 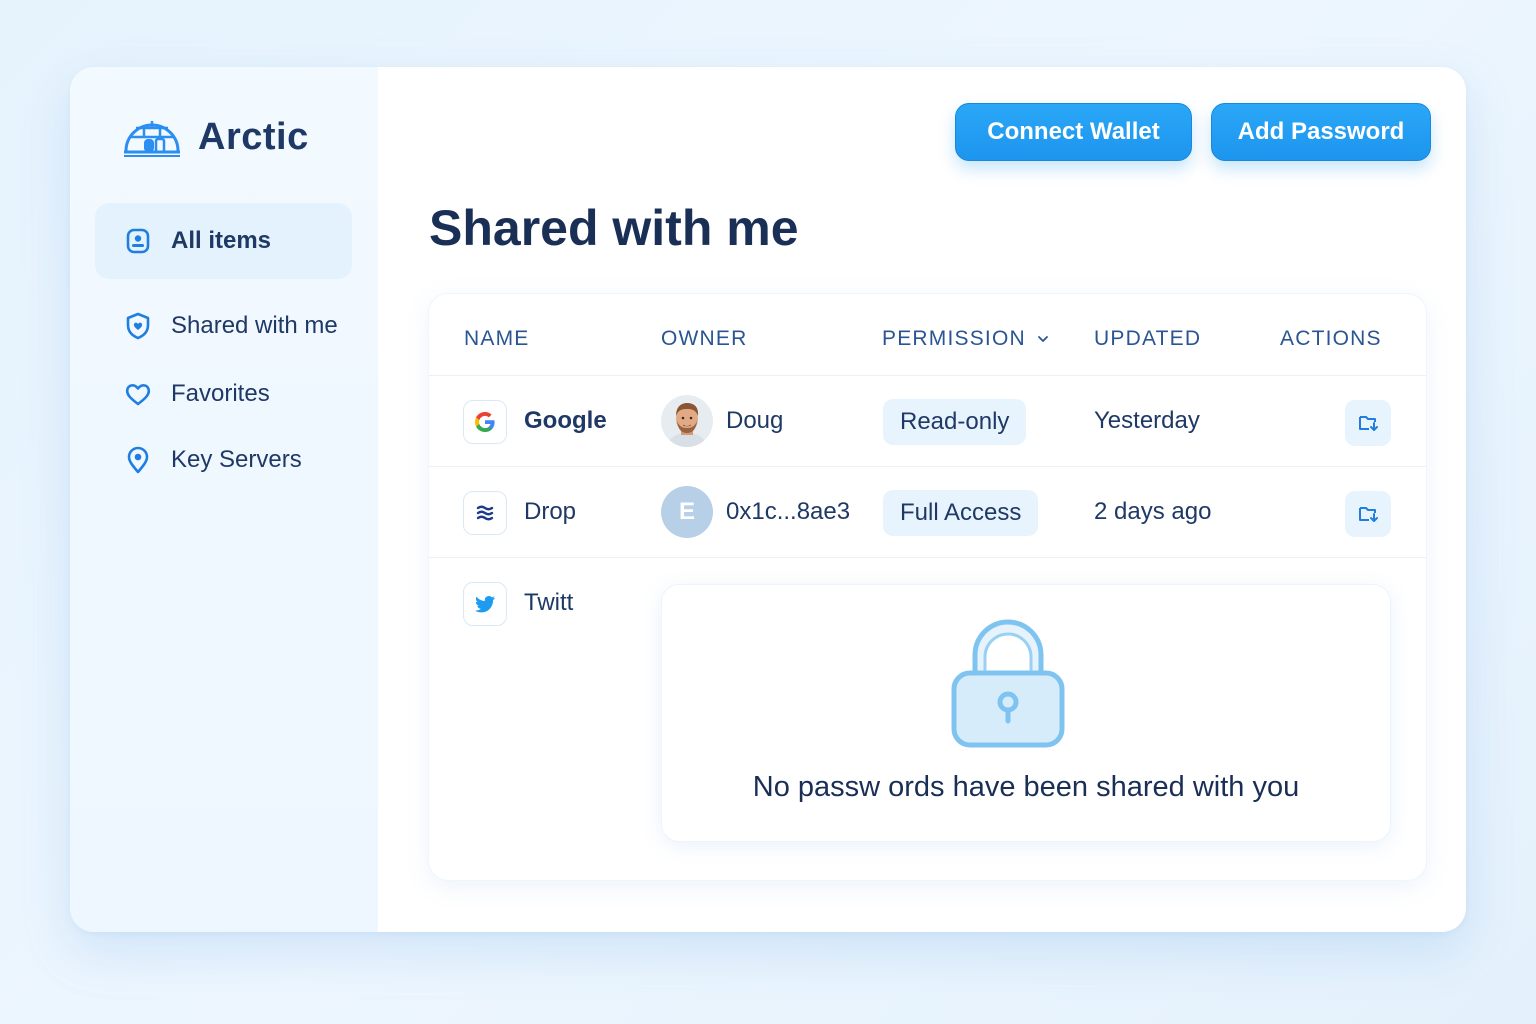 I want to click on column-header-permission: PERMISSION, so click(x=966, y=339).